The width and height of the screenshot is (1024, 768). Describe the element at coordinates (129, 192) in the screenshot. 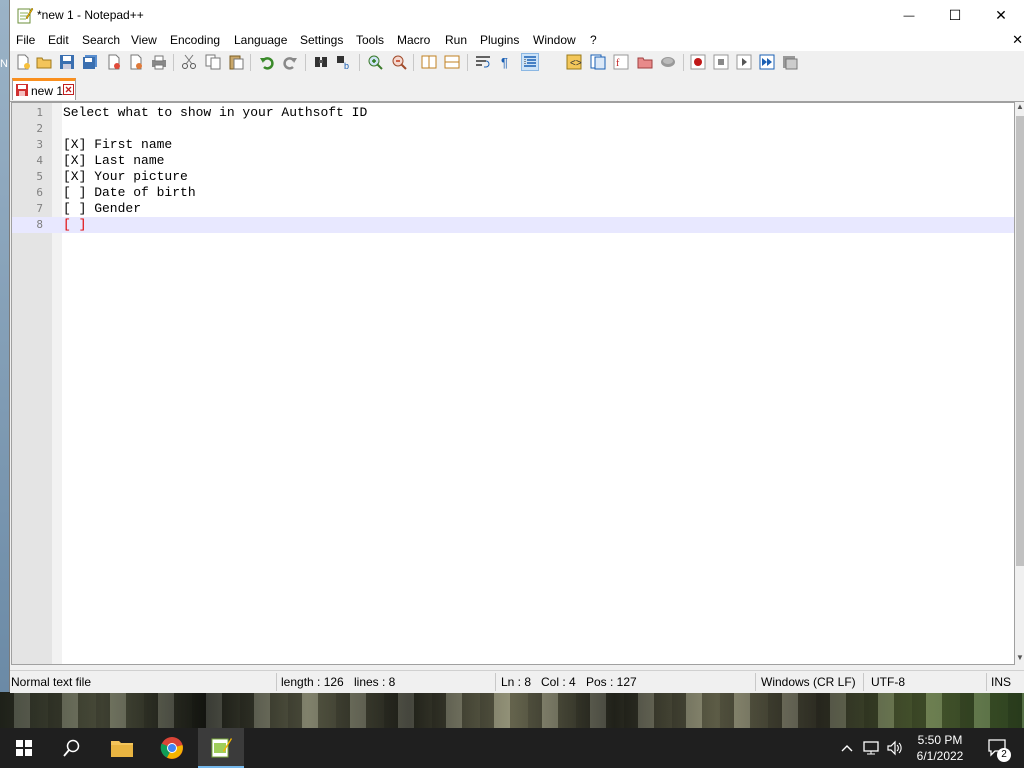

I see `line-text: [ ] Date of birth` at that location.